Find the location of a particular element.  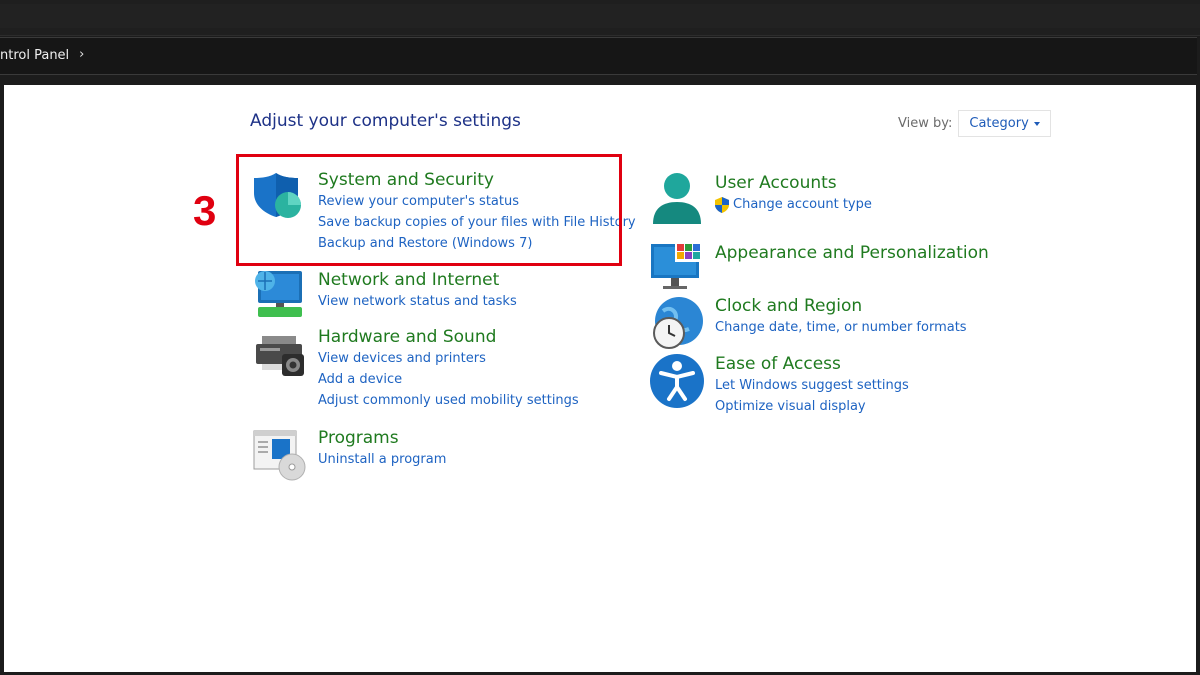

link-optimize-display: Optimize visual display is located at coordinates (812, 406).